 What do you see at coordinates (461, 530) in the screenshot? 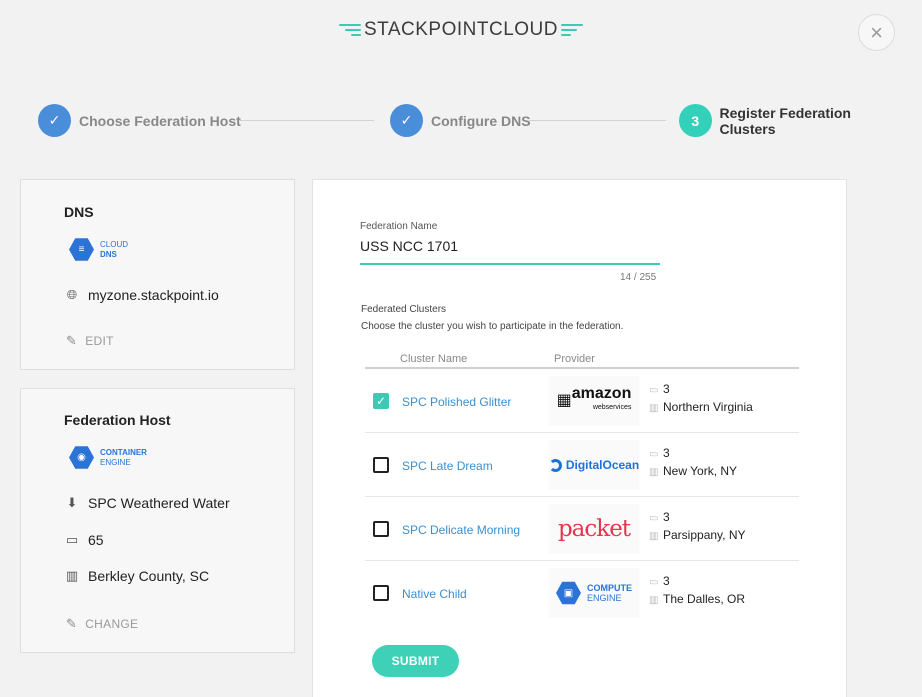
I see `cluster-name-link: SPC Delicate Morning` at bounding box center [461, 530].